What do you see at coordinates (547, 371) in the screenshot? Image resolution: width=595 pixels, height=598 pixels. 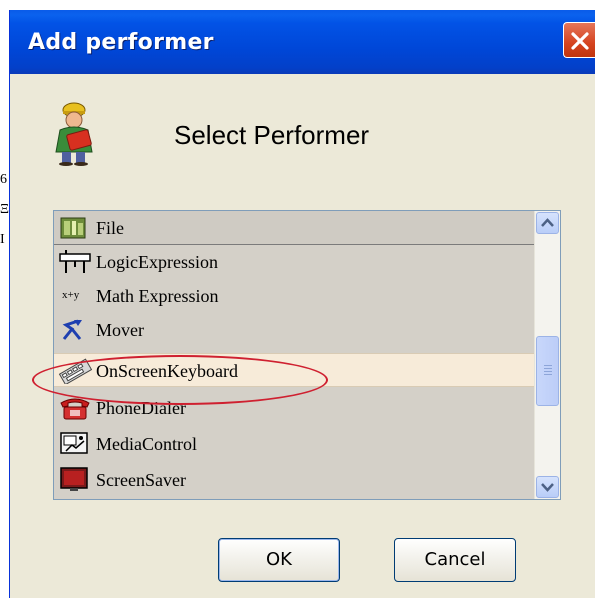 I see `scroll-thumb` at bounding box center [547, 371].